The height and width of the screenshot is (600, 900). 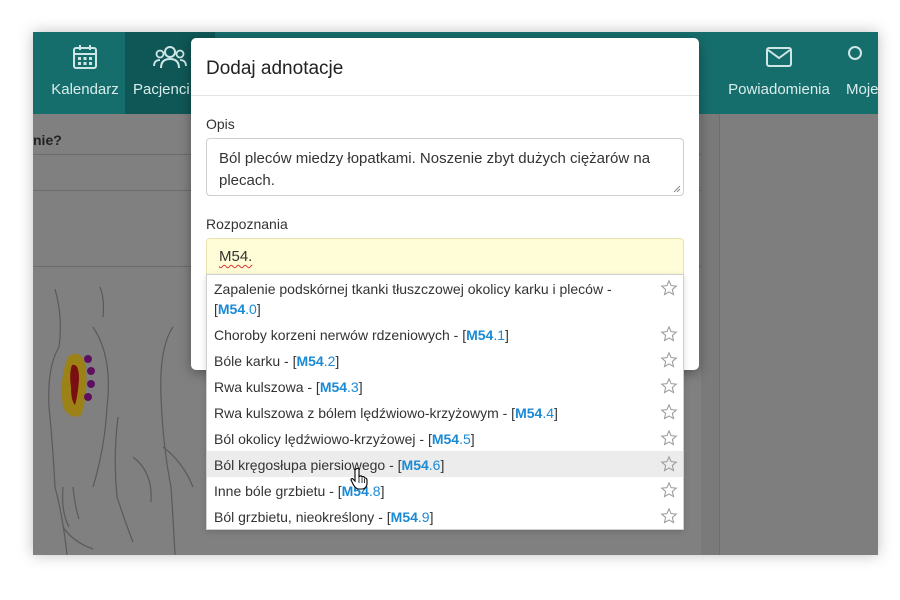 What do you see at coordinates (247, 180) in the screenshot?
I see `description-line: plecach.` at bounding box center [247, 180].